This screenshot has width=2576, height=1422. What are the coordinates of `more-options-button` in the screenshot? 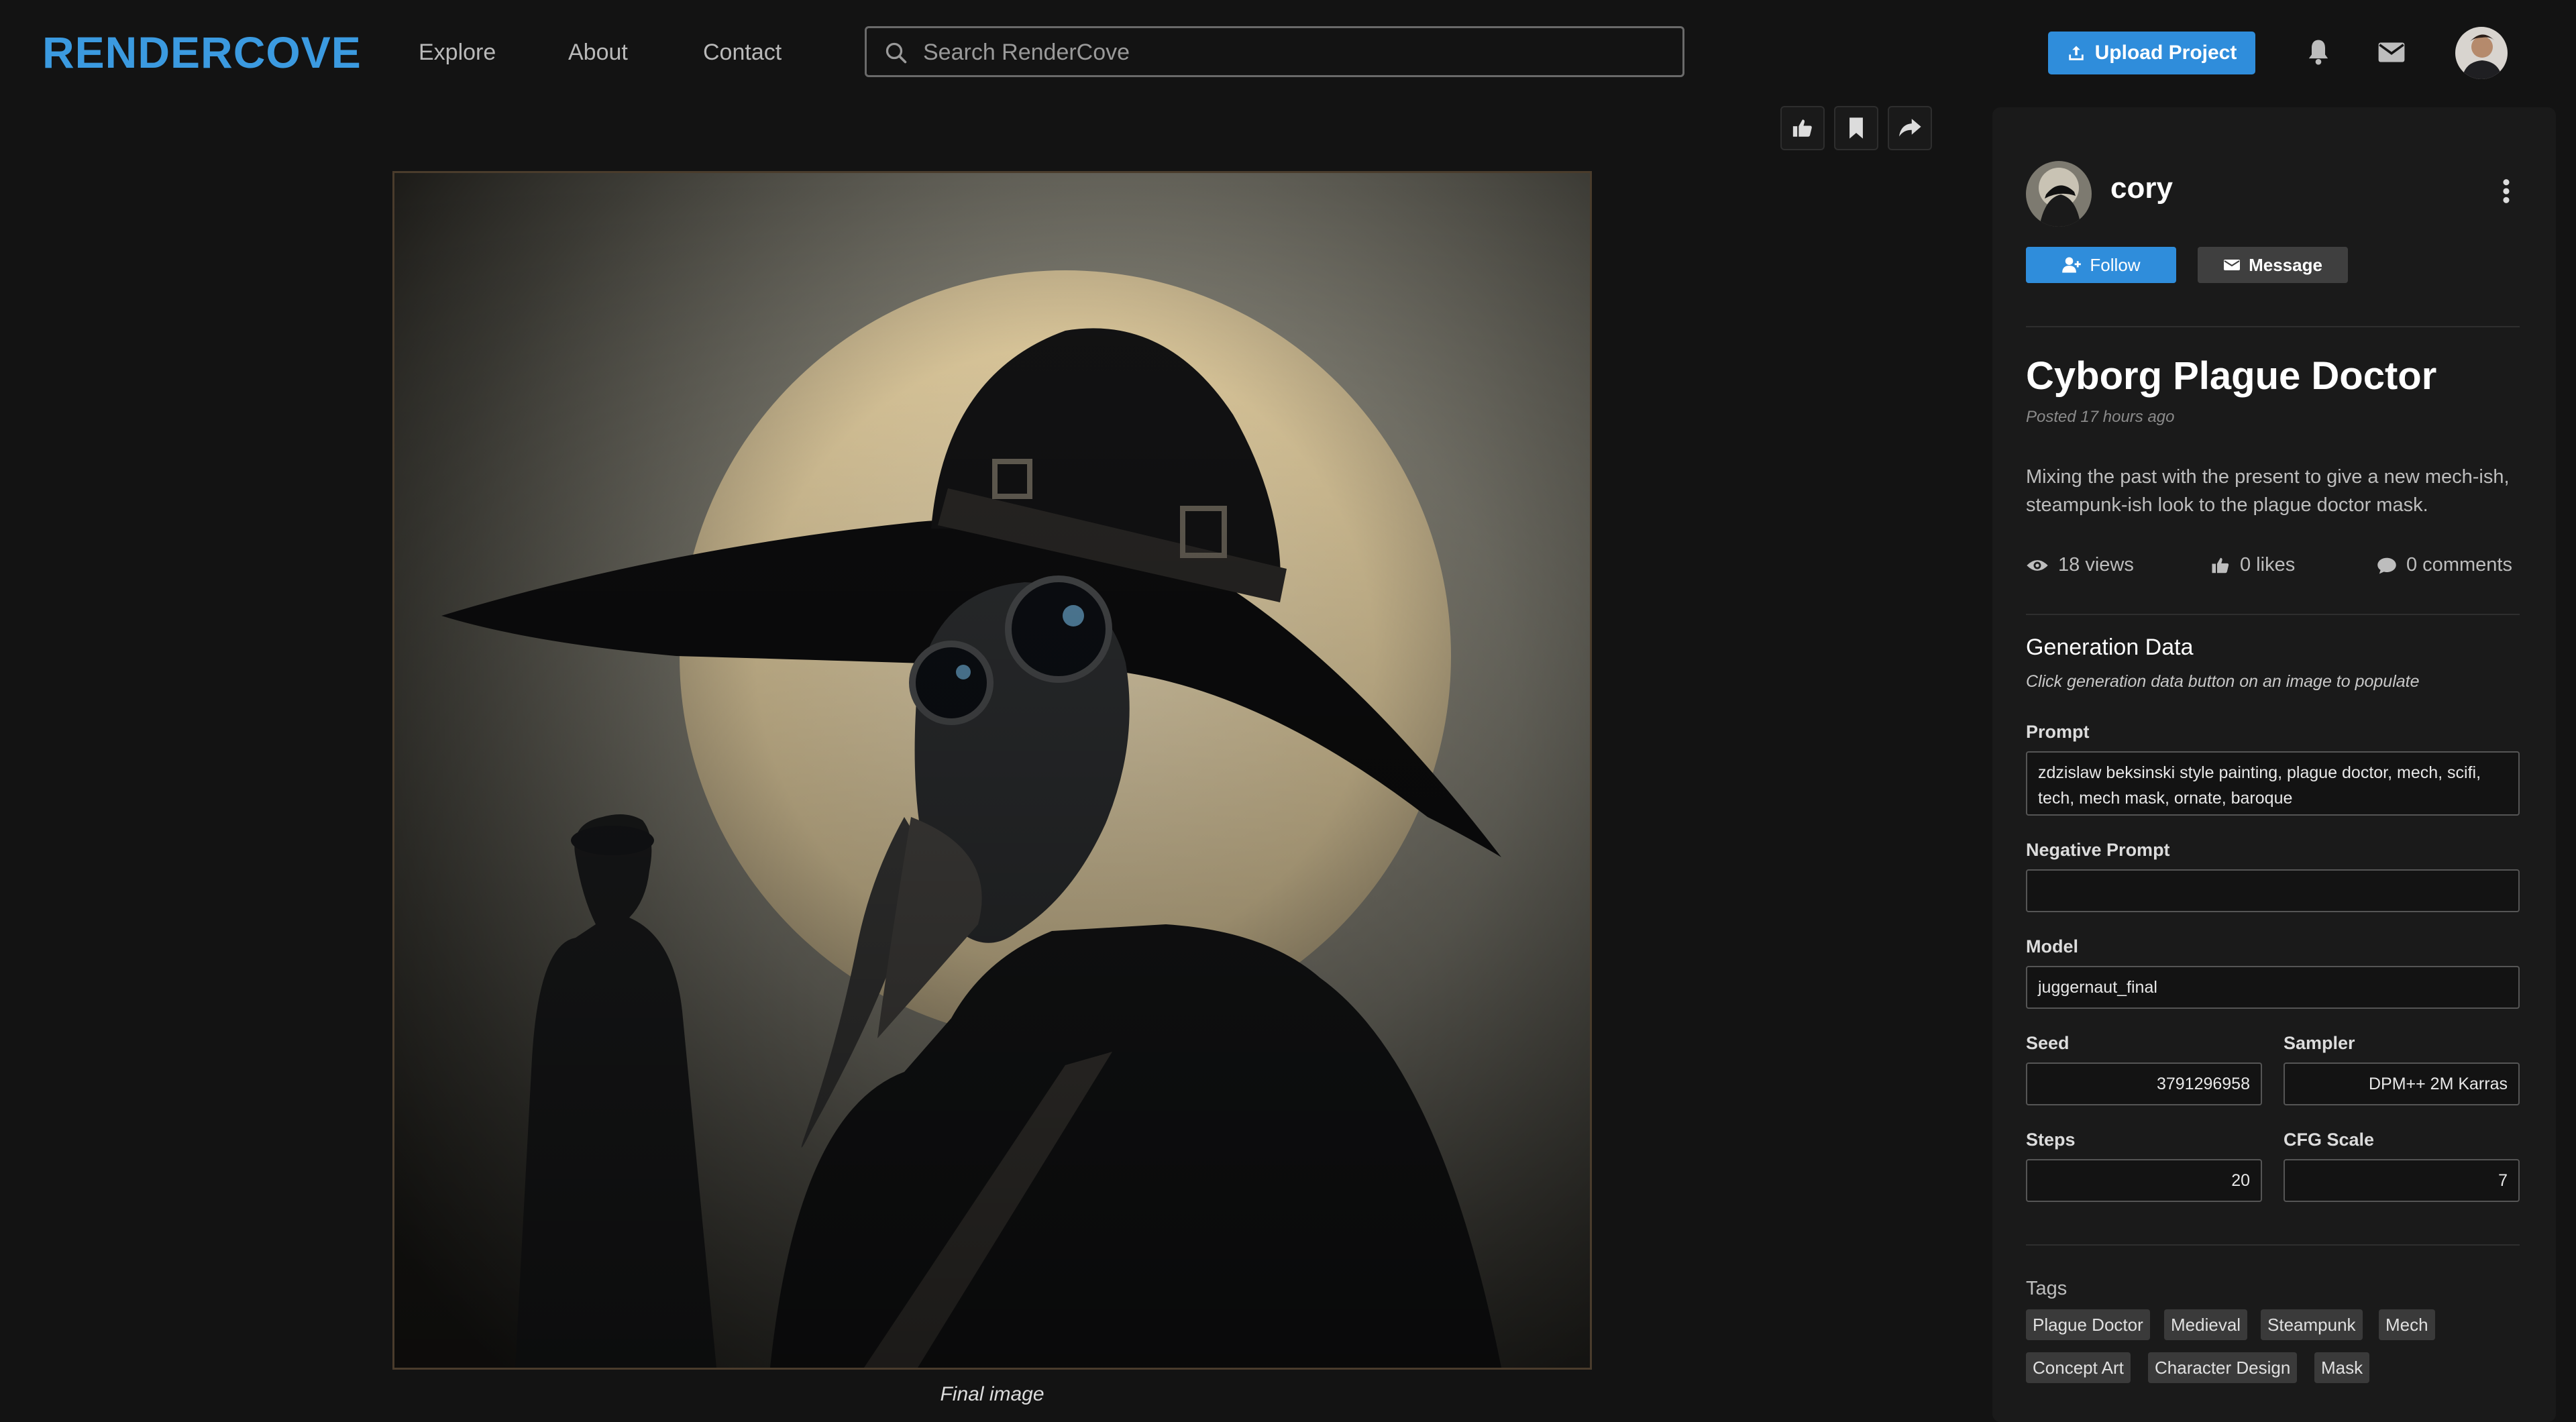 It's located at (2506, 192).